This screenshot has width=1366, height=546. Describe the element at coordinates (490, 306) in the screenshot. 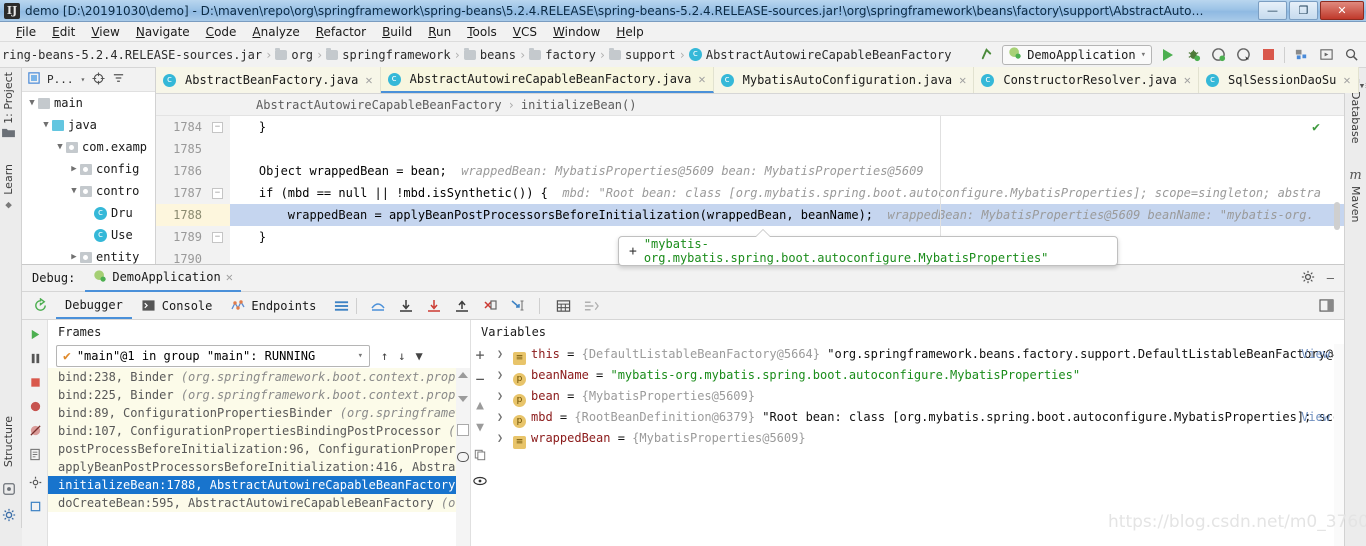

I see `drop-frame-icon` at that location.